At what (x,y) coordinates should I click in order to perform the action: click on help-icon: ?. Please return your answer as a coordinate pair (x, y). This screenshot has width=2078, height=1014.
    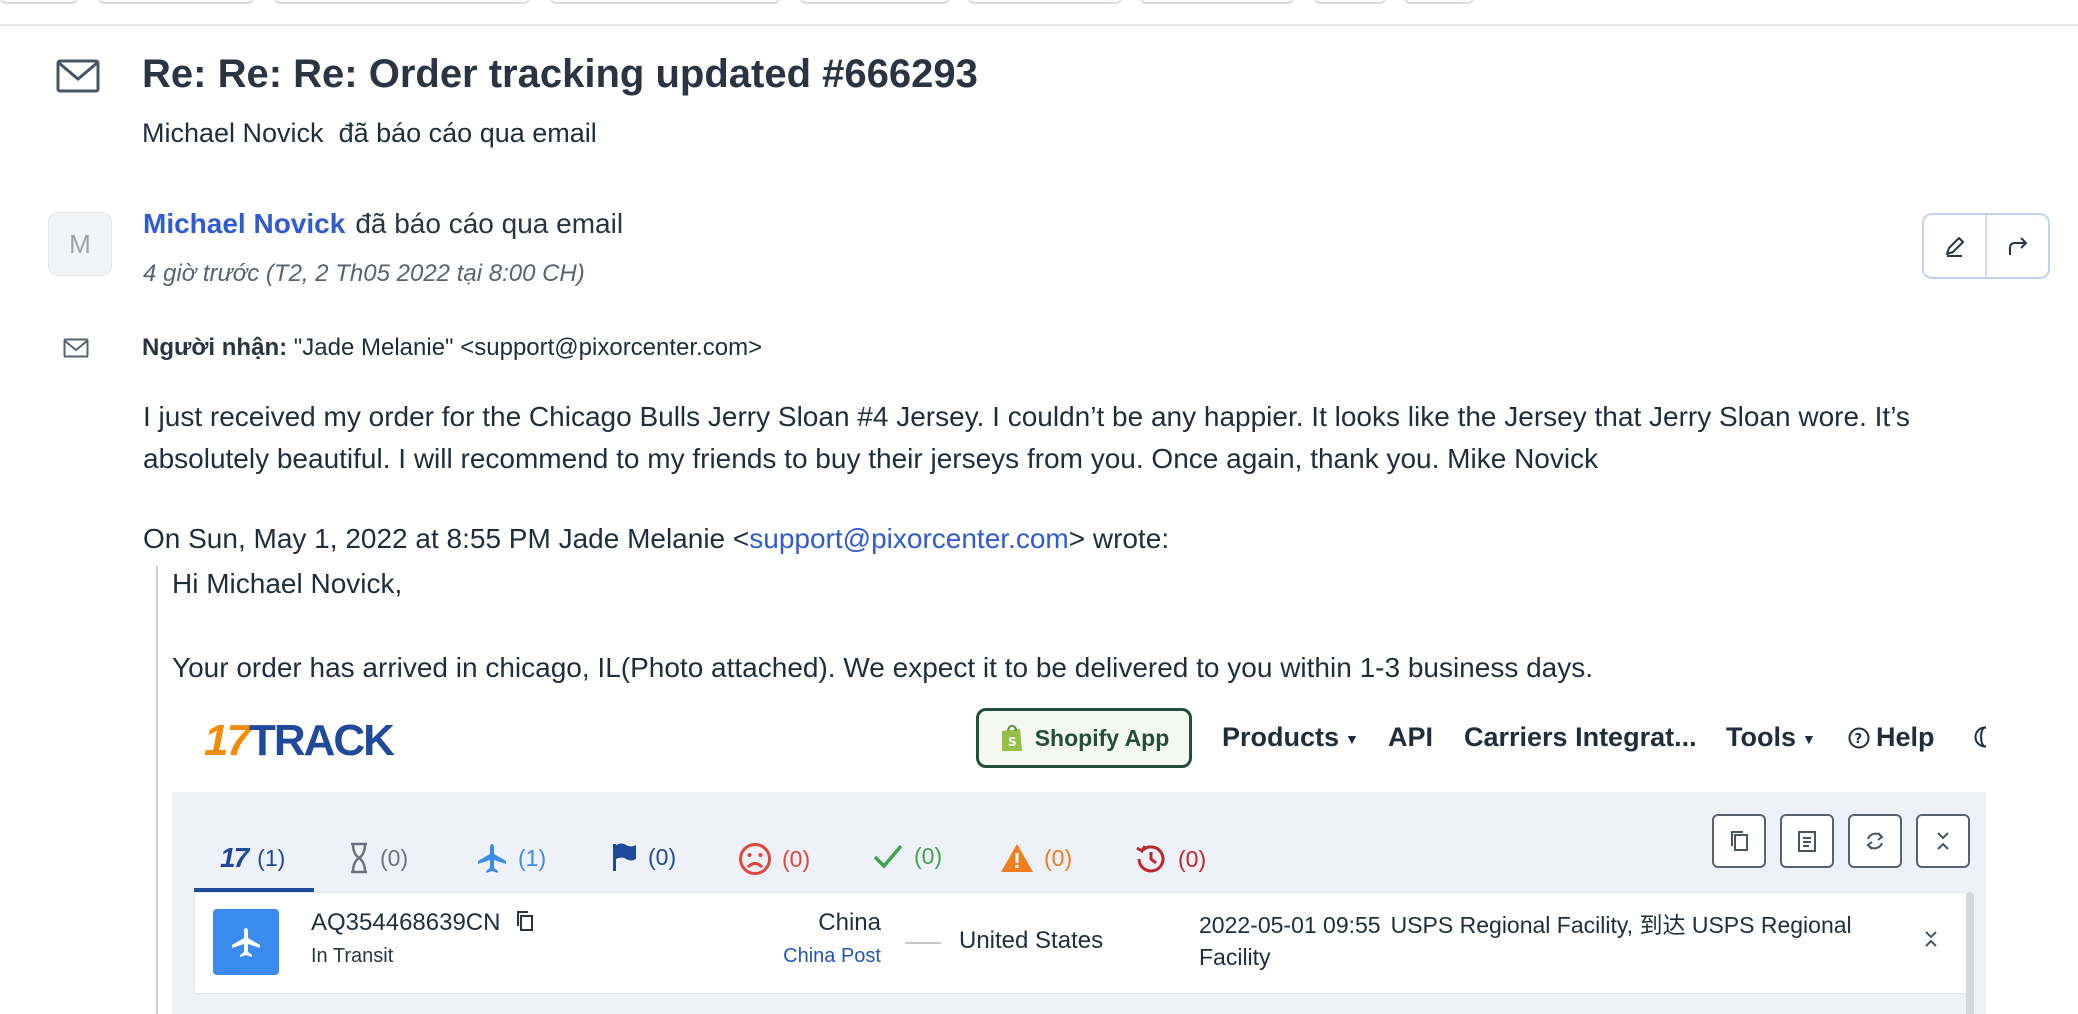
    Looking at the image, I should click on (1859, 738).